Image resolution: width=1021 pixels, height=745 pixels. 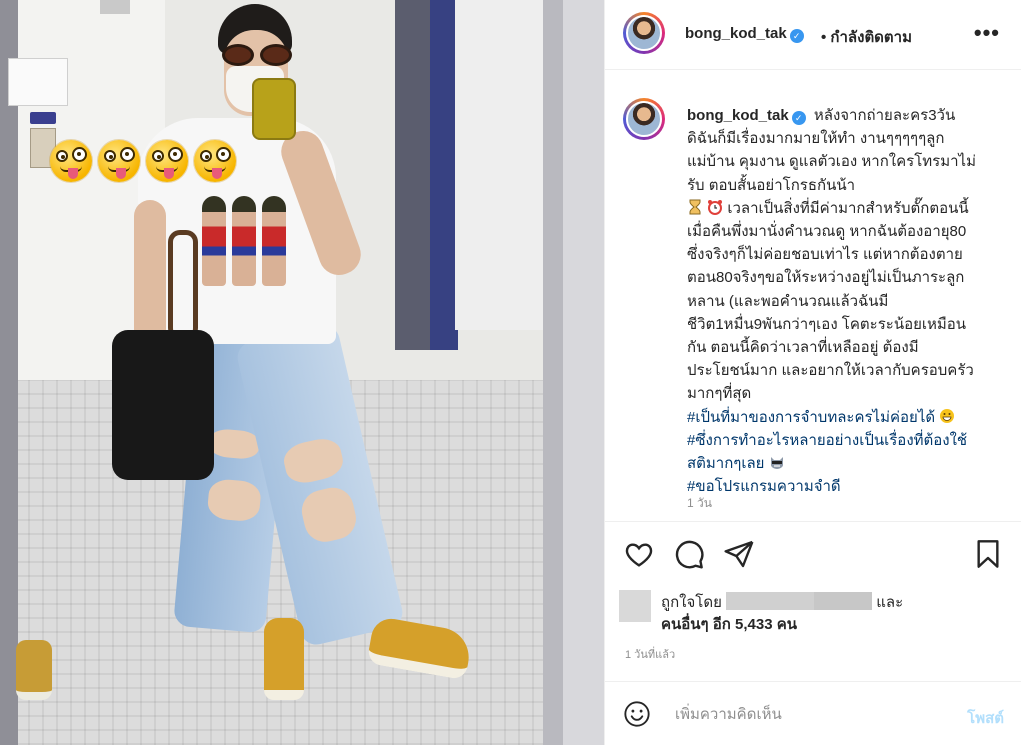 I want to click on caption-line: เวลาเป็นสิ่งที่มีค่ามากสำหรับตั๊กตอนนี้, so click(x=848, y=208).